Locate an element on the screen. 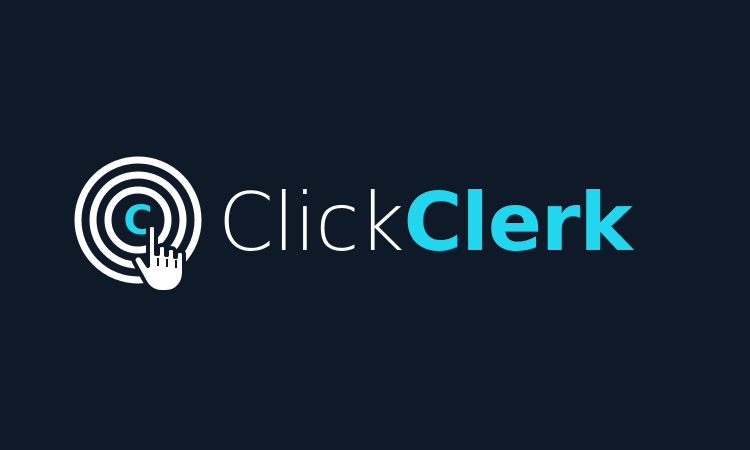  clickclerk-logo-icon: C is located at coordinates (138, 225).